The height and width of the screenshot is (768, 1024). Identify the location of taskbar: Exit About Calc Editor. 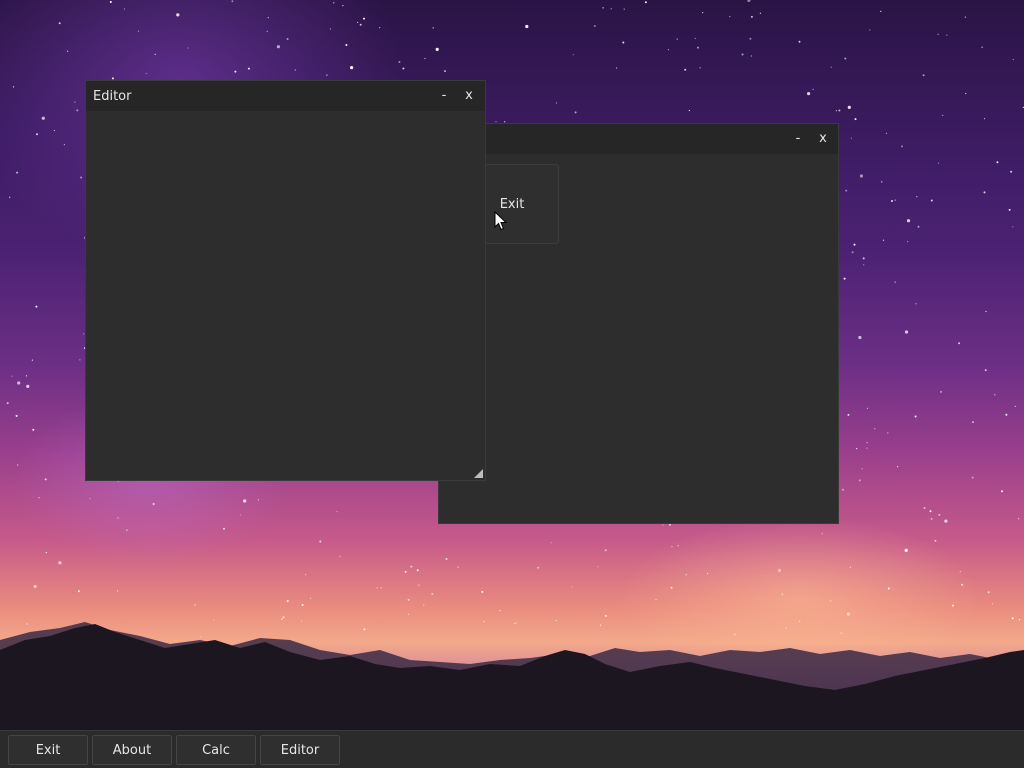
(512, 749).